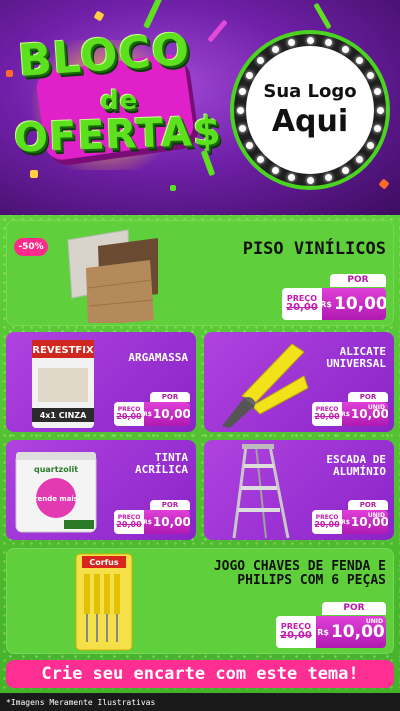  I want to click on disclaimer-footer: *Imagens Meramente Ilustrativas, so click(200, 702).